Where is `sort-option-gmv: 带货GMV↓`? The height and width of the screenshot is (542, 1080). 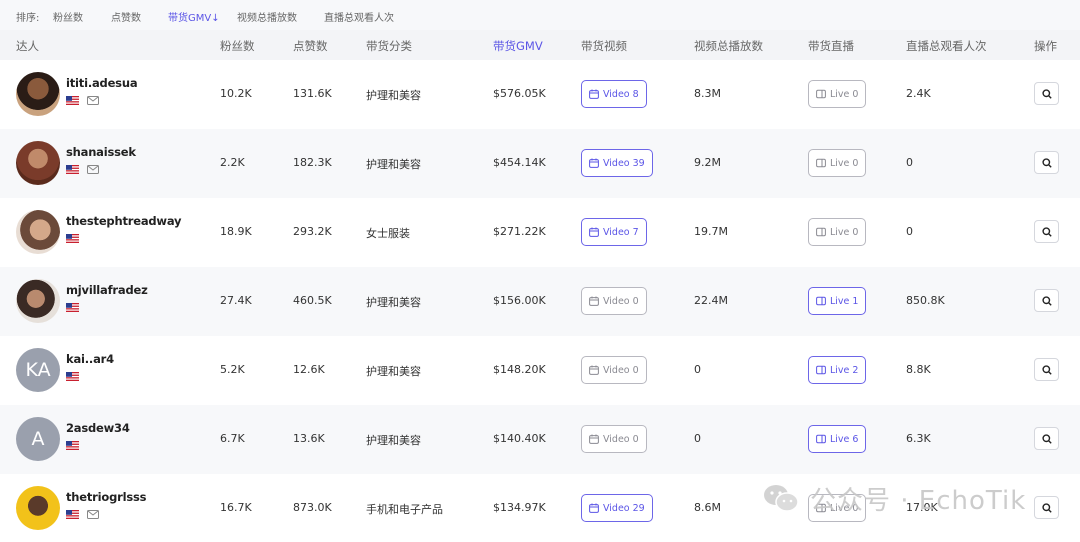
sort-option-gmv: 带货GMV↓ is located at coordinates (194, 16).